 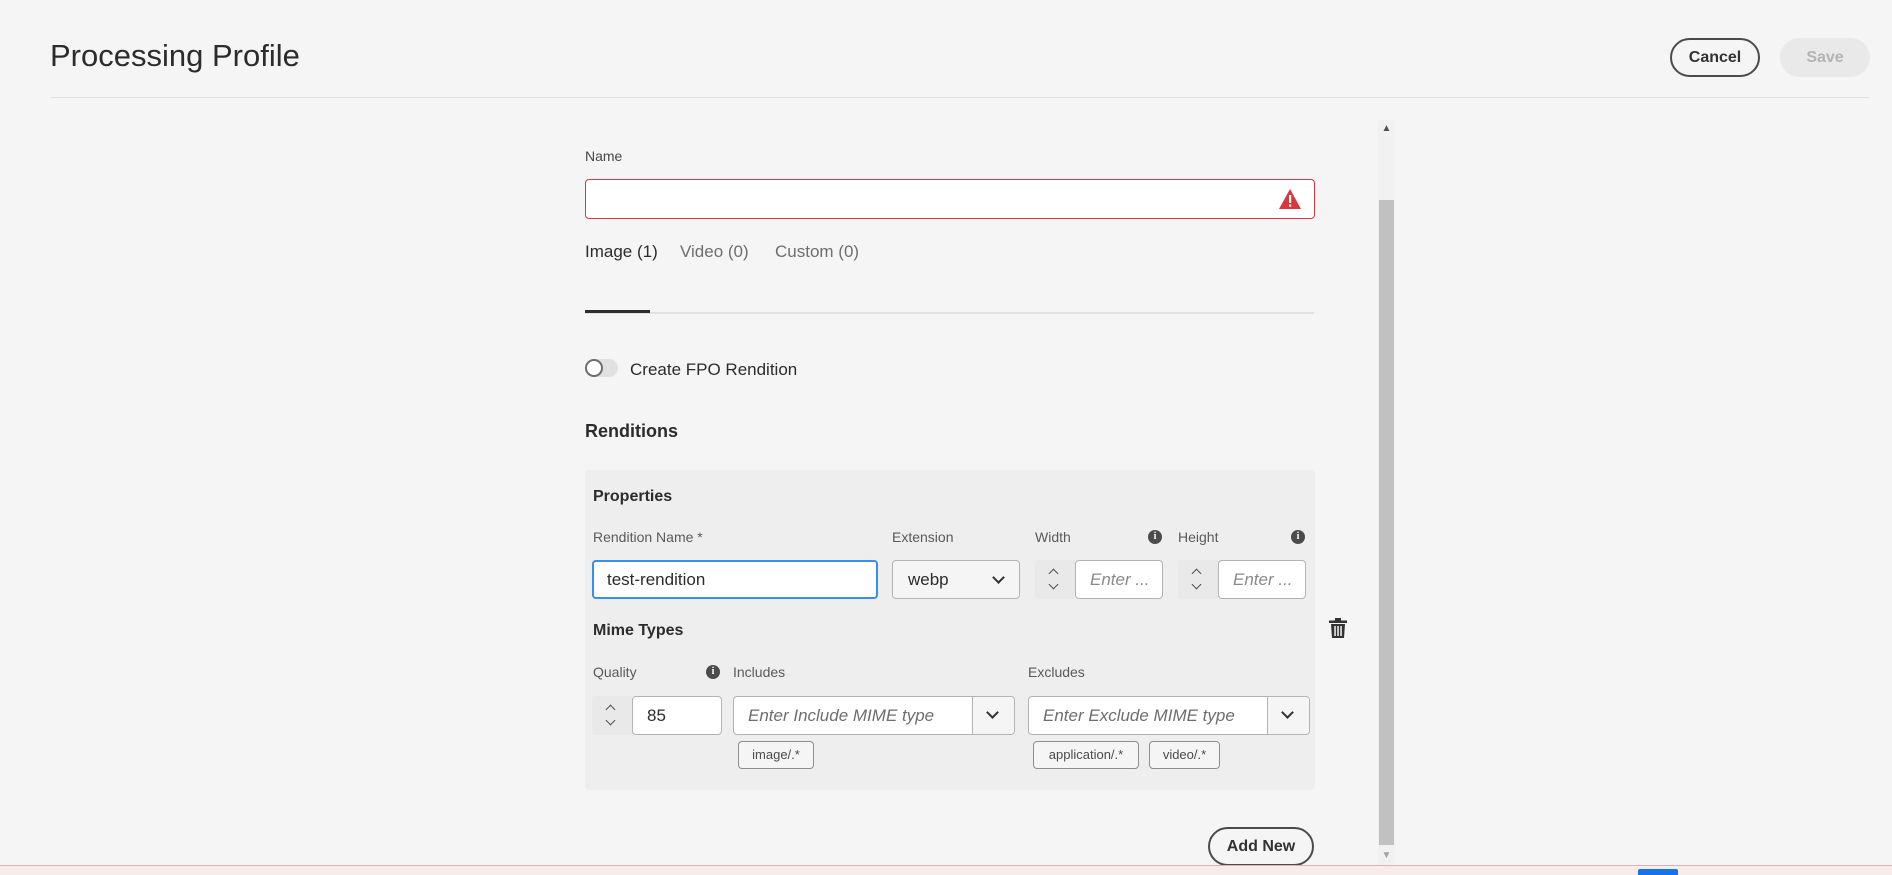 I want to click on scroll-up-arrow-icon: ▲, so click(x=1386, y=129).